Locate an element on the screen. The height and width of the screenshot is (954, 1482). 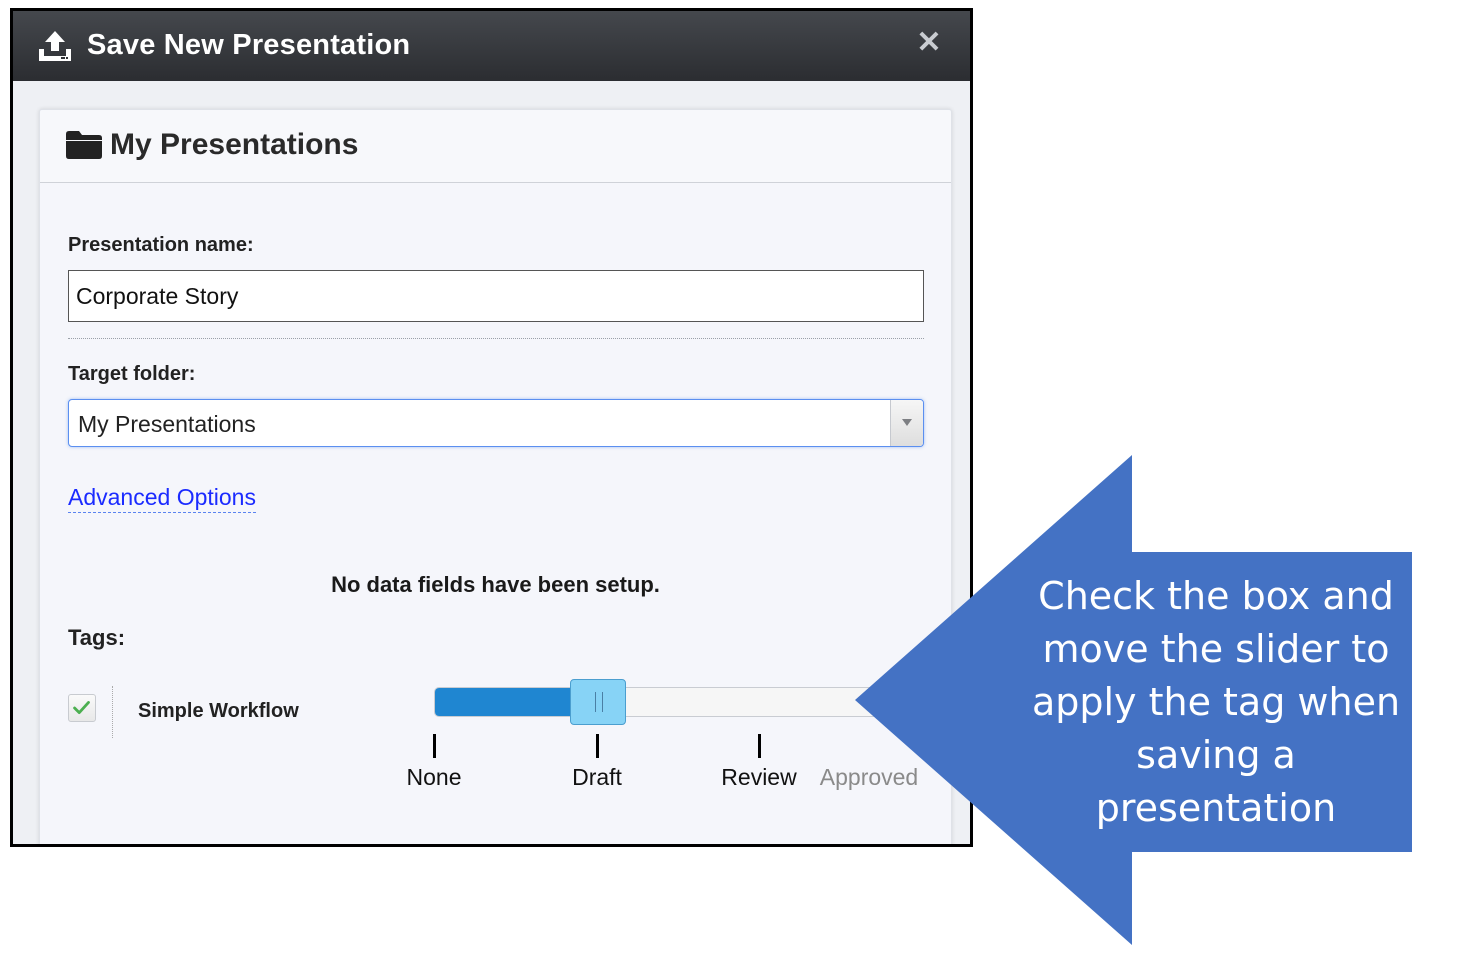
callout-line: saving a is located at coordinates (1216, 755).